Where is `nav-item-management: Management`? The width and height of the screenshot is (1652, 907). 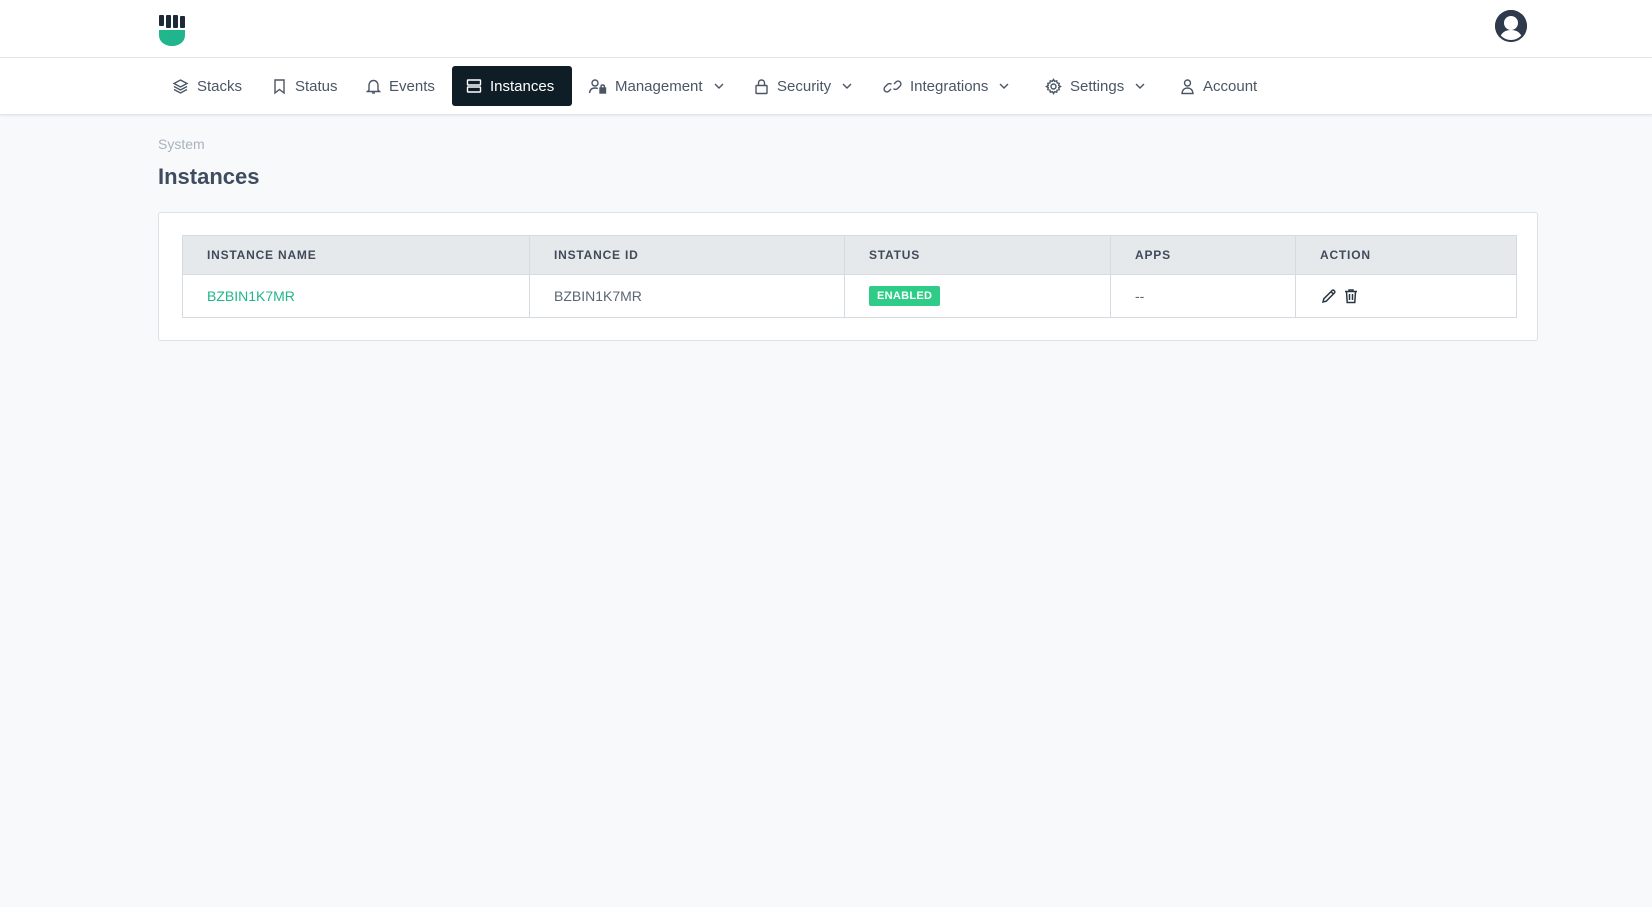 nav-item-management: Management is located at coordinates (656, 86).